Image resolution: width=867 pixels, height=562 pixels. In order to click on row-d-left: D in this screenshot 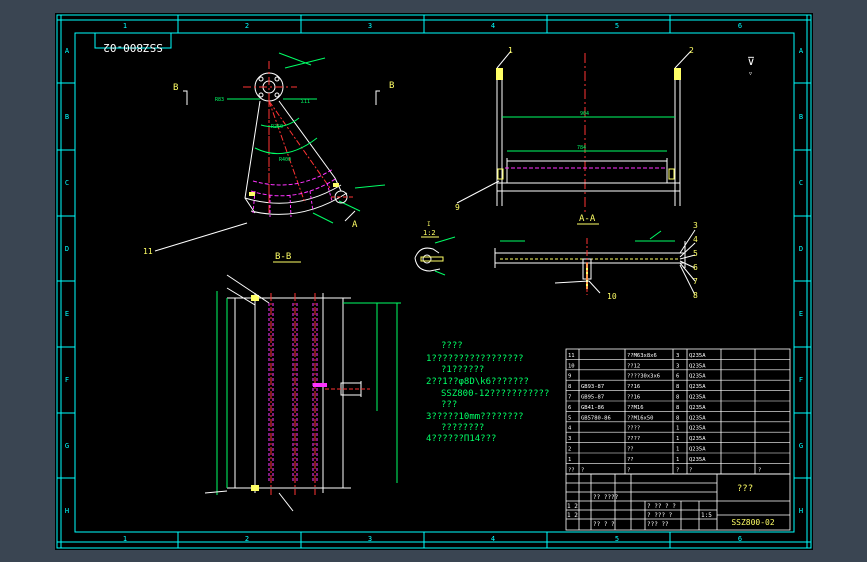, I will do `click(67, 249)`.